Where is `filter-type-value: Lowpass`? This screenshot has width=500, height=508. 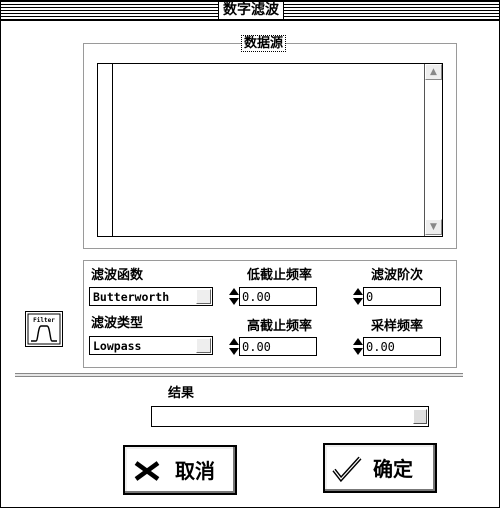
filter-type-value: Lowpass is located at coordinates (117, 346).